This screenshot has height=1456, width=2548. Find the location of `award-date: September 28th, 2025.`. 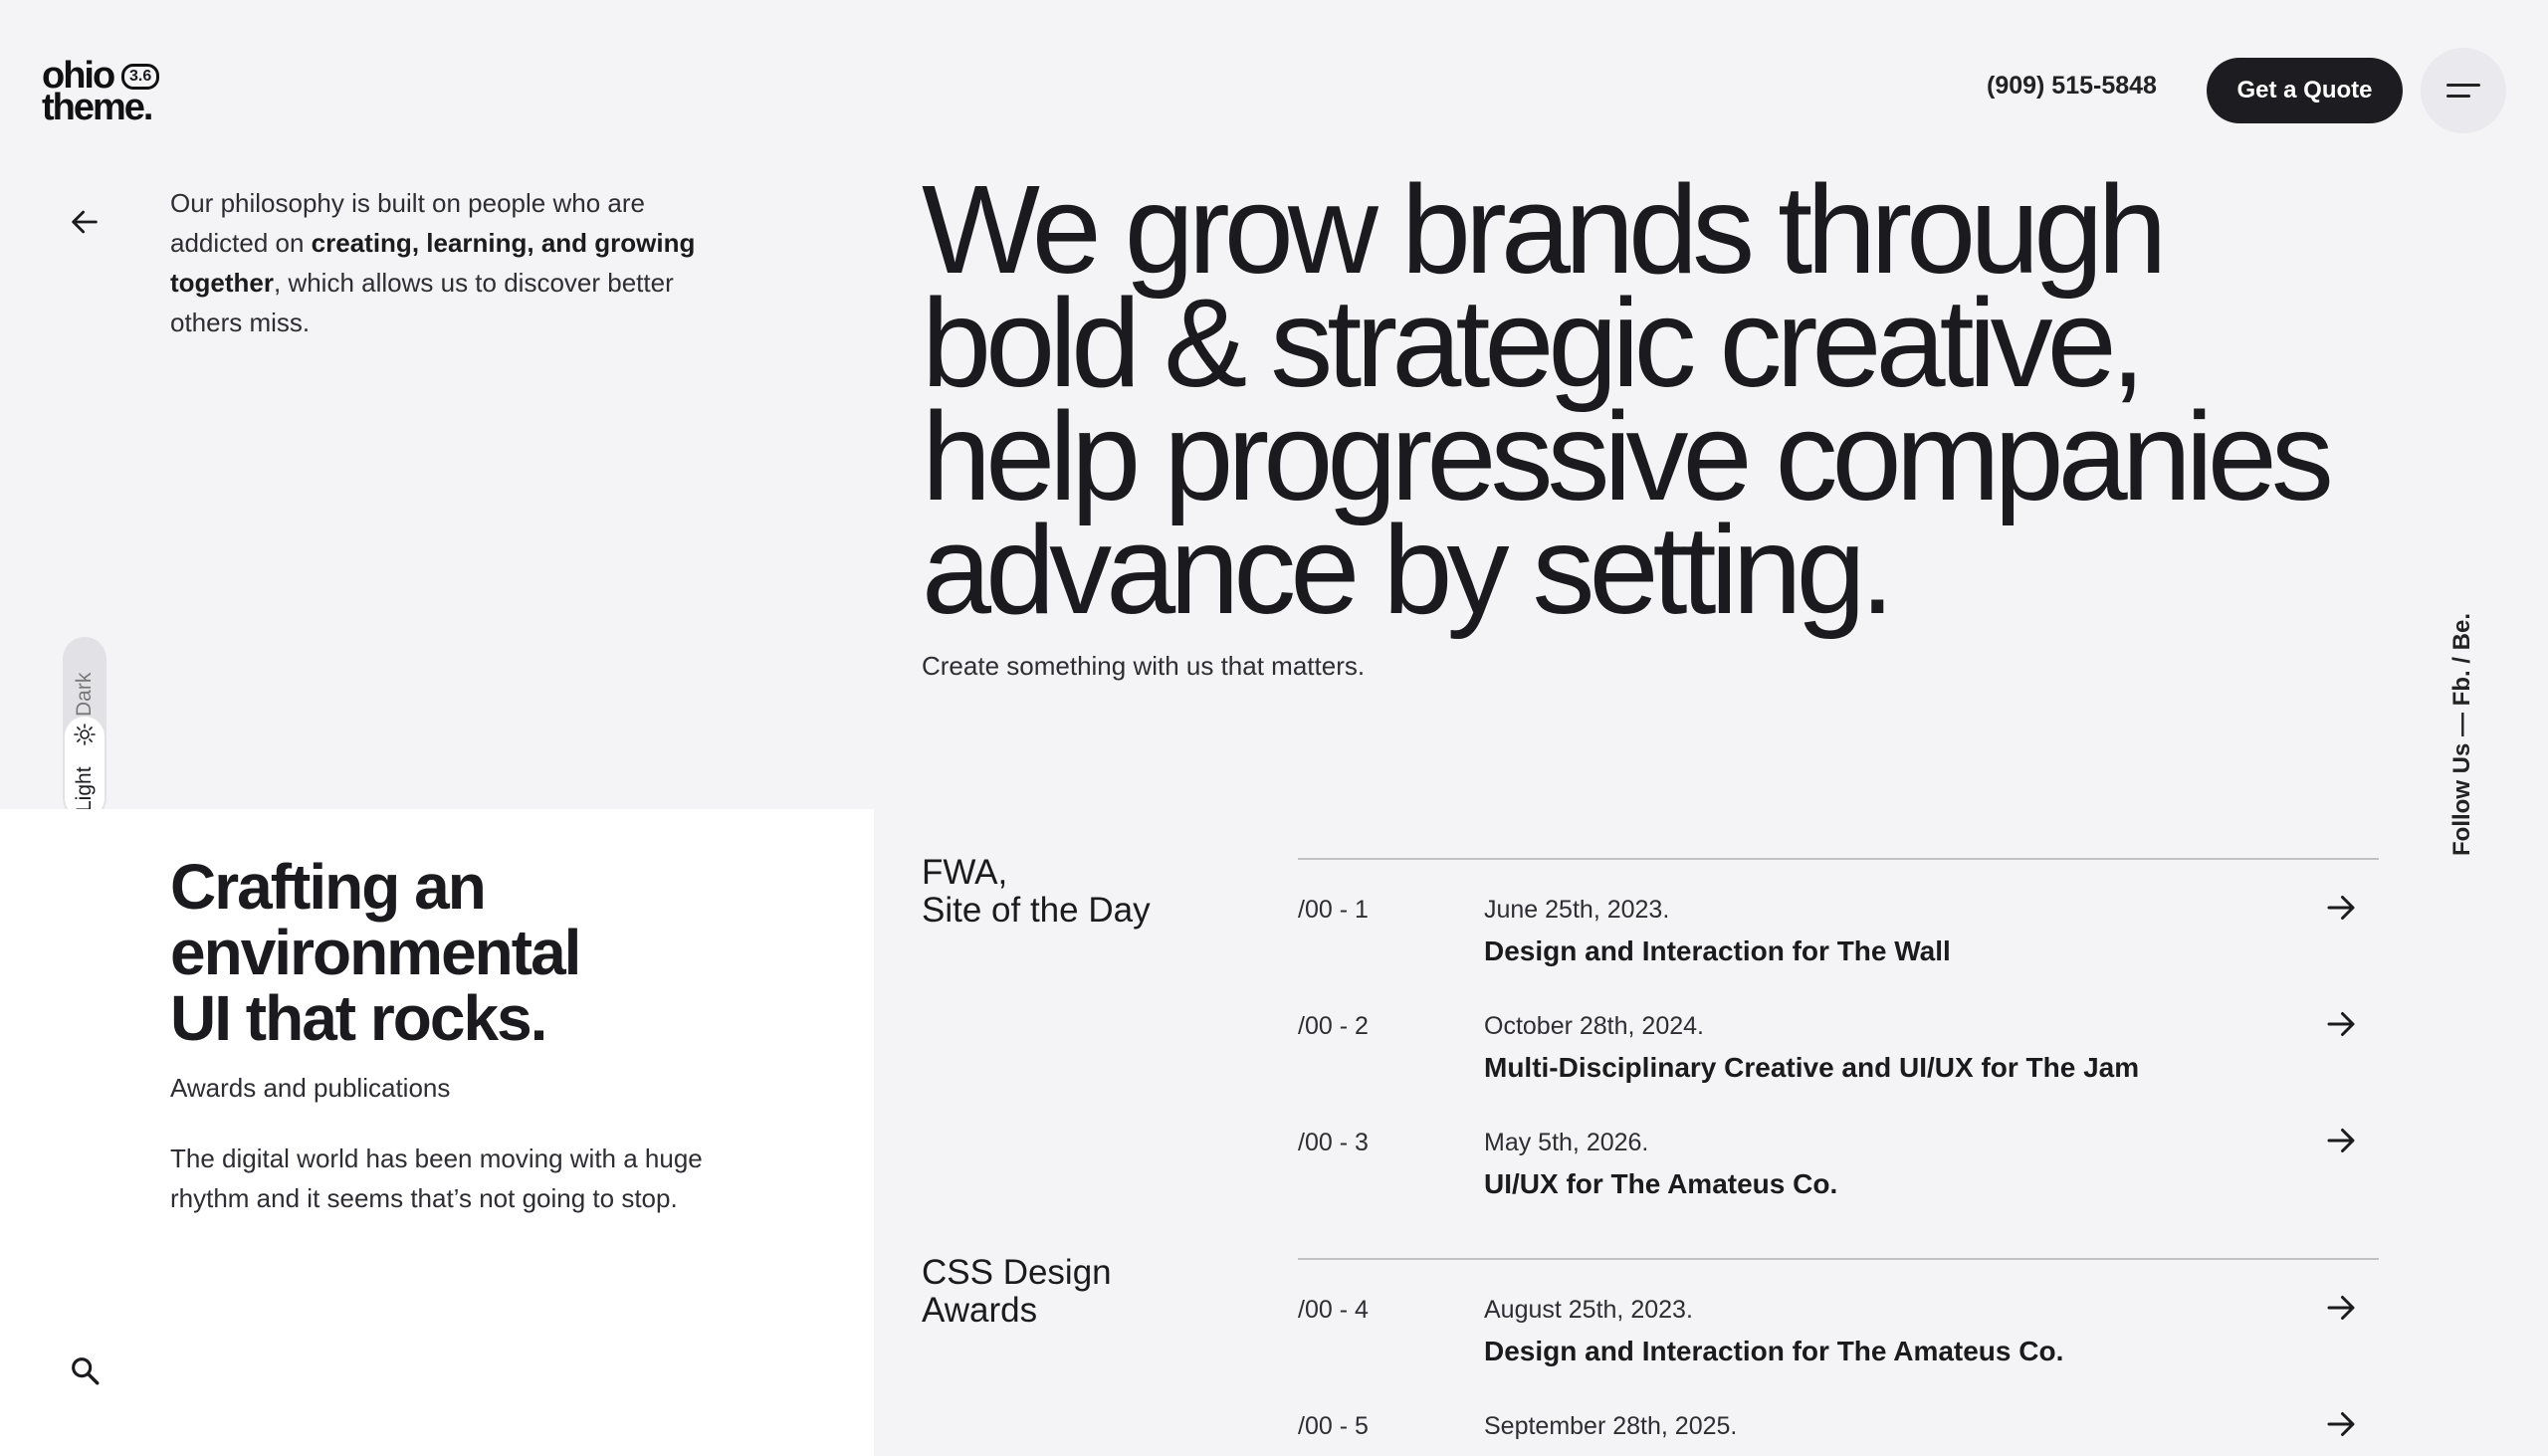

award-date: September 28th, 2025. is located at coordinates (1611, 1426).